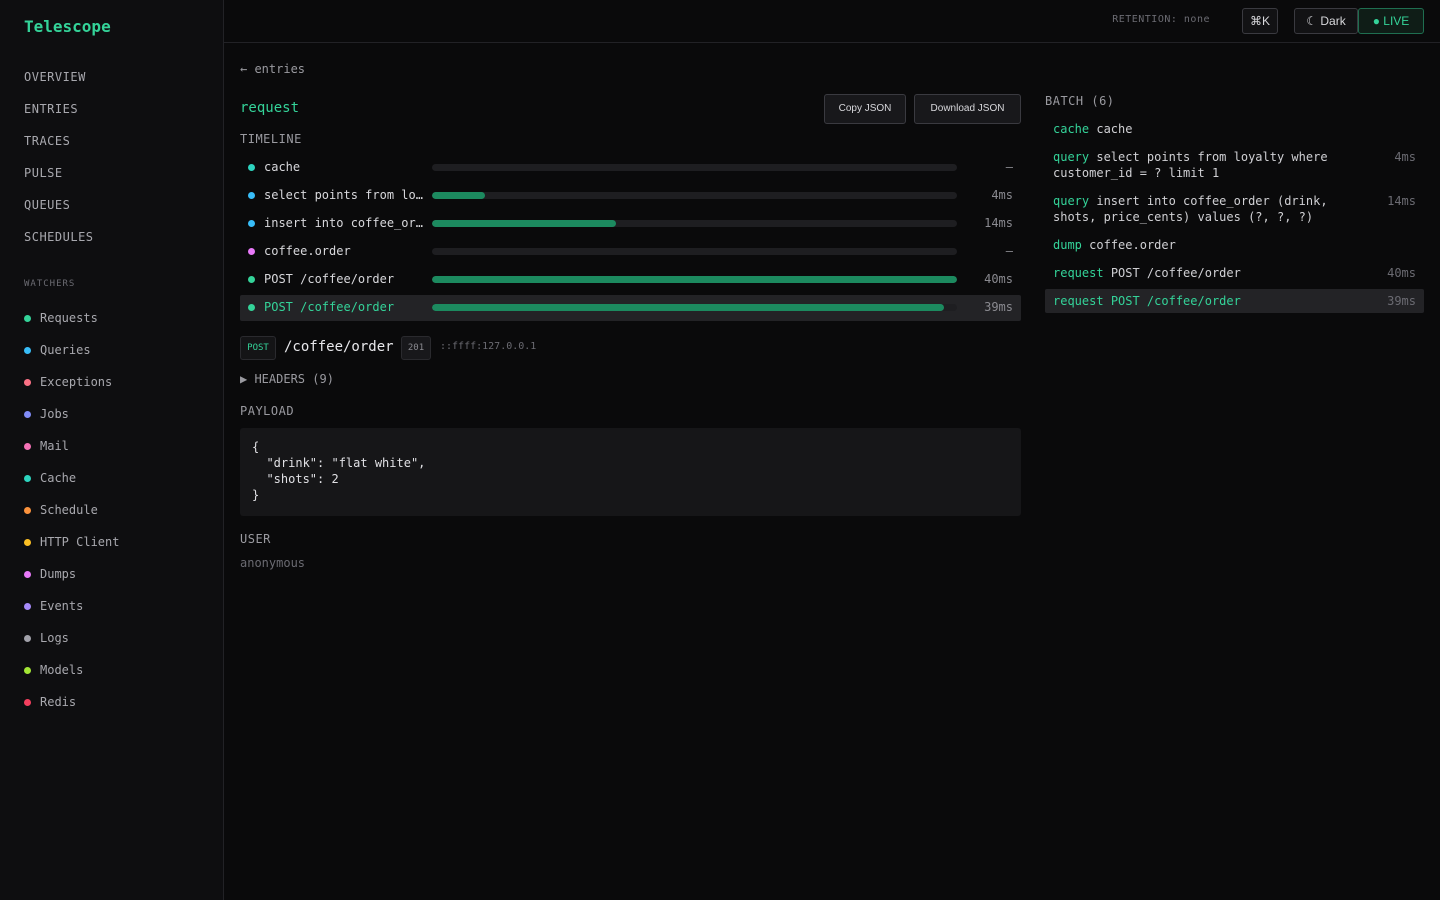  What do you see at coordinates (1002, 195) in the screenshot?
I see `timeline-duration: 4ms` at bounding box center [1002, 195].